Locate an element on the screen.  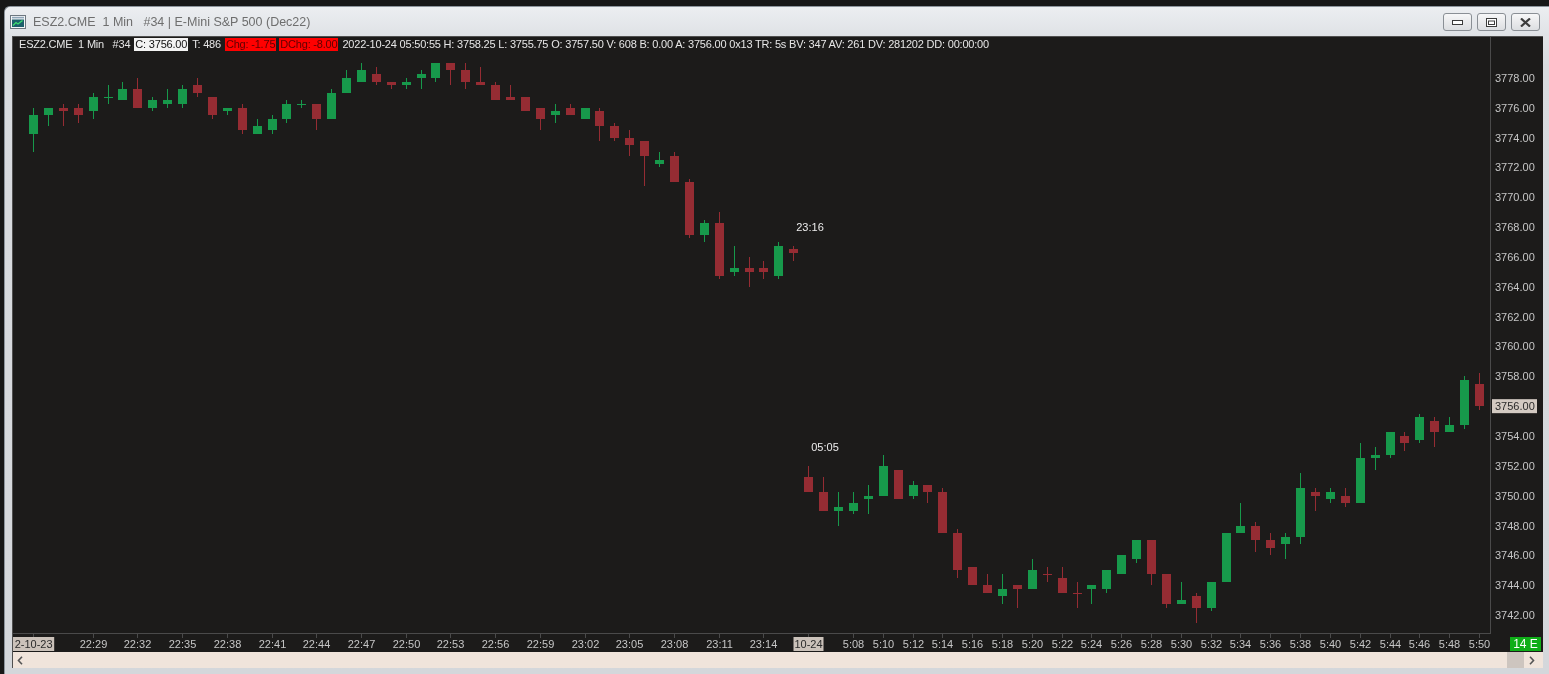
scrollbar-thumb is located at coordinates (1515, 660).